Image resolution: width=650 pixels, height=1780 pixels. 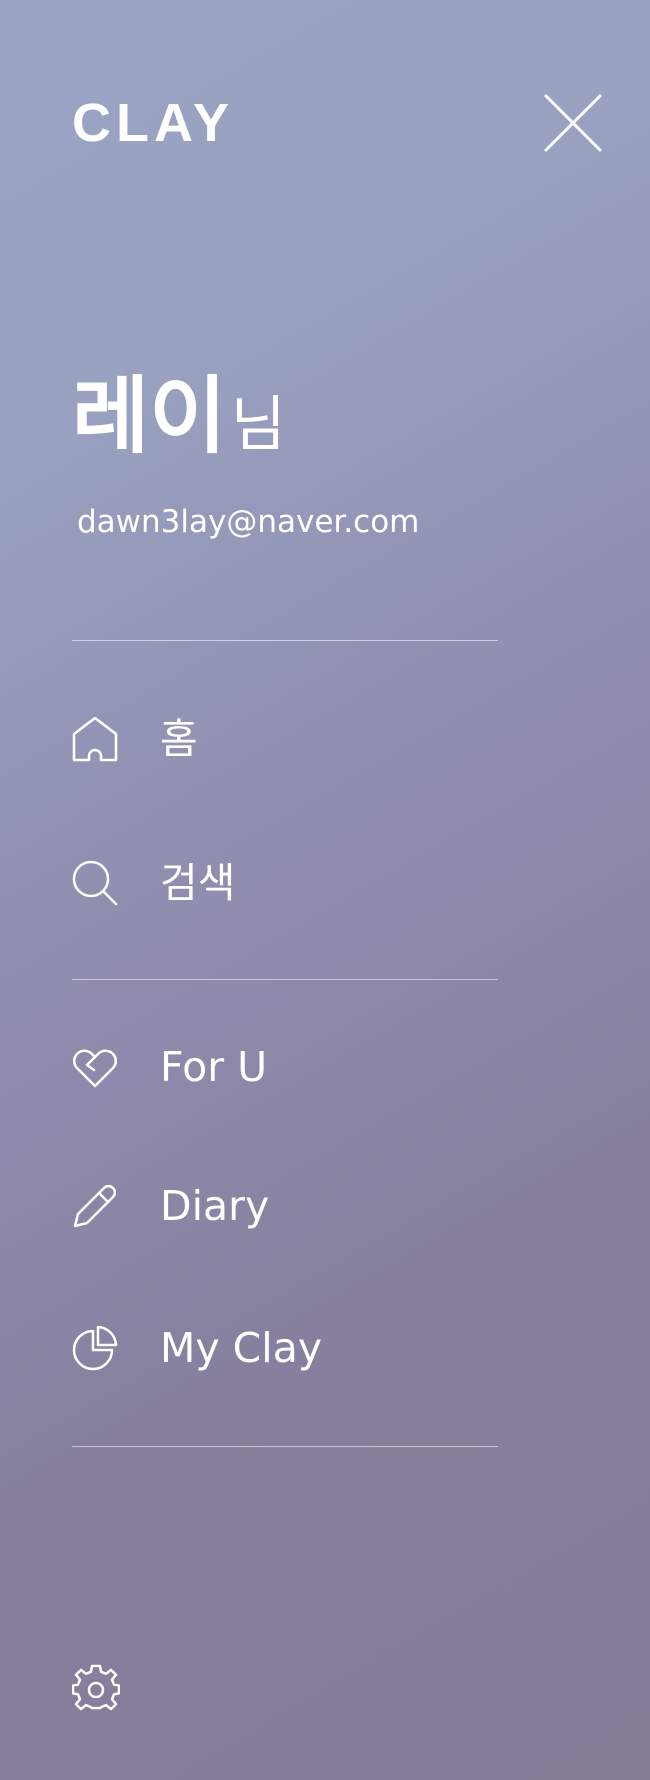 I want to click on close-button, so click(x=573, y=123).